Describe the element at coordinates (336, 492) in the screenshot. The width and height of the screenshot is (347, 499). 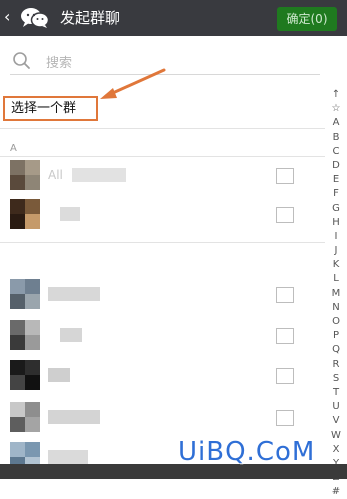
I see `index-letter: #` at that location.